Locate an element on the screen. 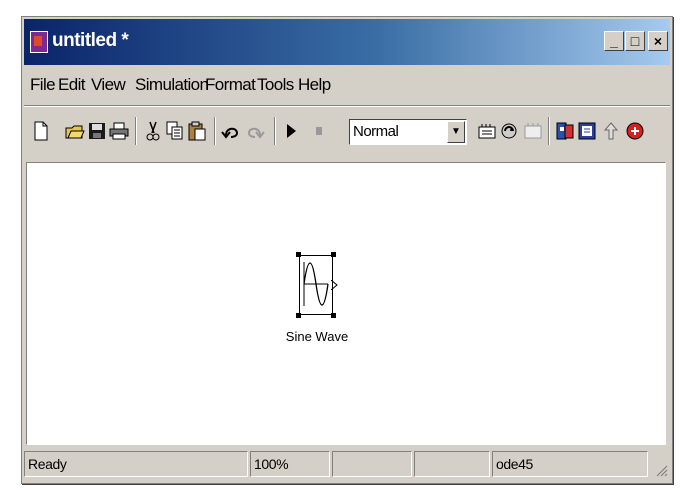 The width and height of the screenshot is (680, 490). redo-button is located at coordinates (255, 131).